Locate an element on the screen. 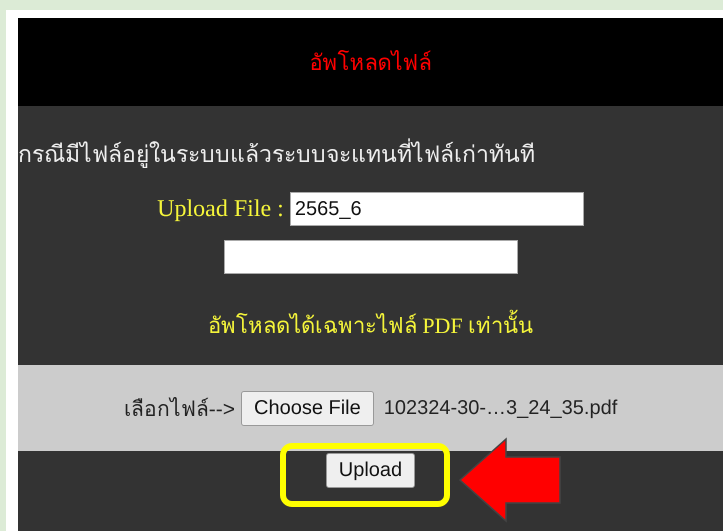 The width and height of the screenshot is (723, 531). arrow-icon is located at coordinates (510, 480).